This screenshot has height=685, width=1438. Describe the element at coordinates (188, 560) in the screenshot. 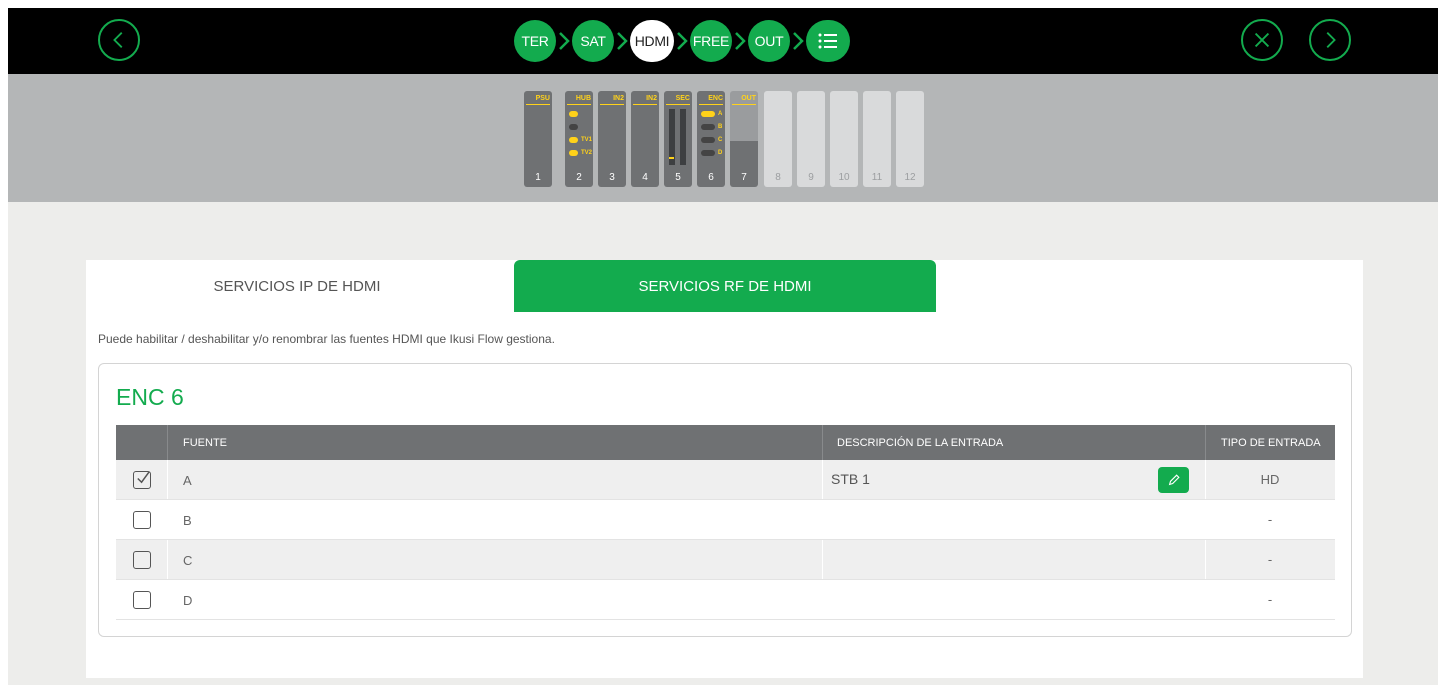

I see `source-name: C` at that location.